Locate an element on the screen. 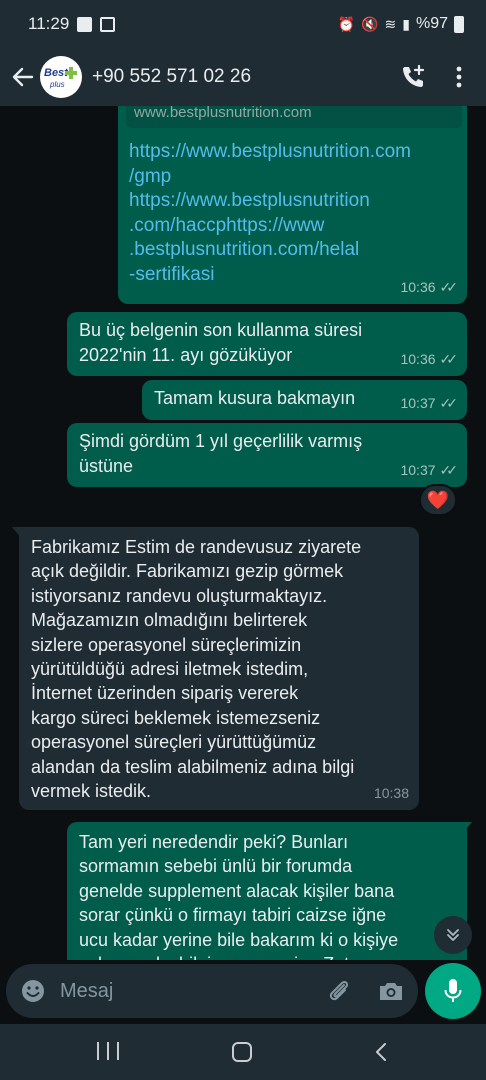 The height and width of the screenshot is (1080, 486). chat-header: Best plus +90 552 571 02 26 is located at coordinates (243, 77).